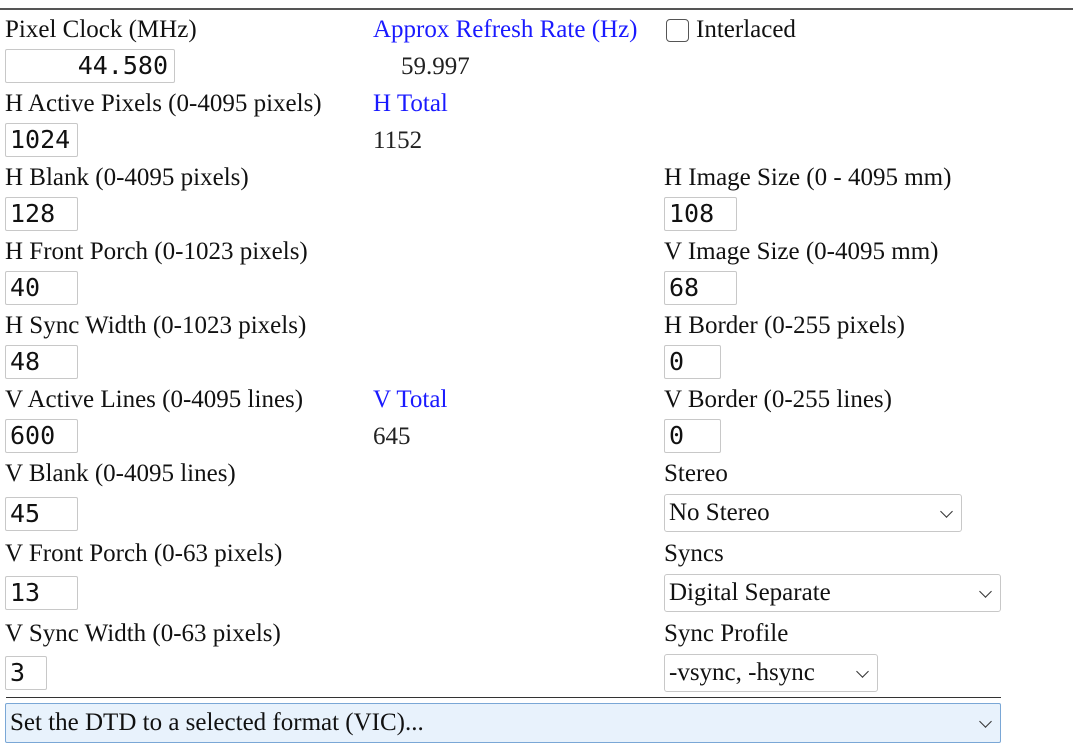 Image resolution: width=1073 pixels, height=752 pixels. I want to click on v-sync-width-input: 3, so click(26, 673).